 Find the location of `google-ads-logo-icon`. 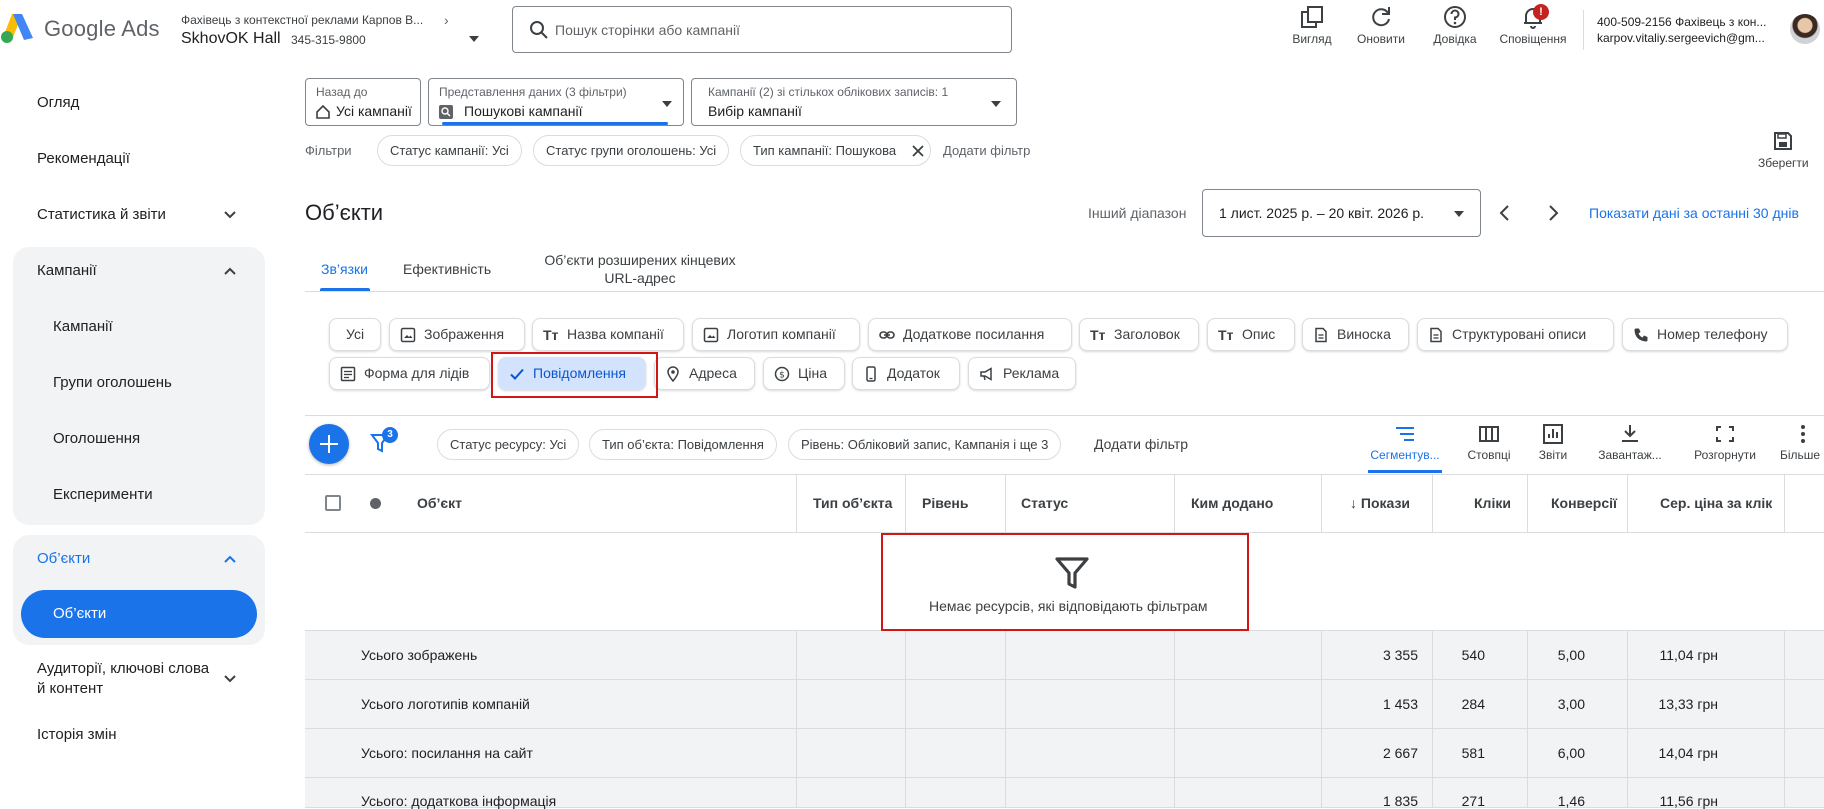

google-ads-logo-icon is located at coordinates (17, 27).